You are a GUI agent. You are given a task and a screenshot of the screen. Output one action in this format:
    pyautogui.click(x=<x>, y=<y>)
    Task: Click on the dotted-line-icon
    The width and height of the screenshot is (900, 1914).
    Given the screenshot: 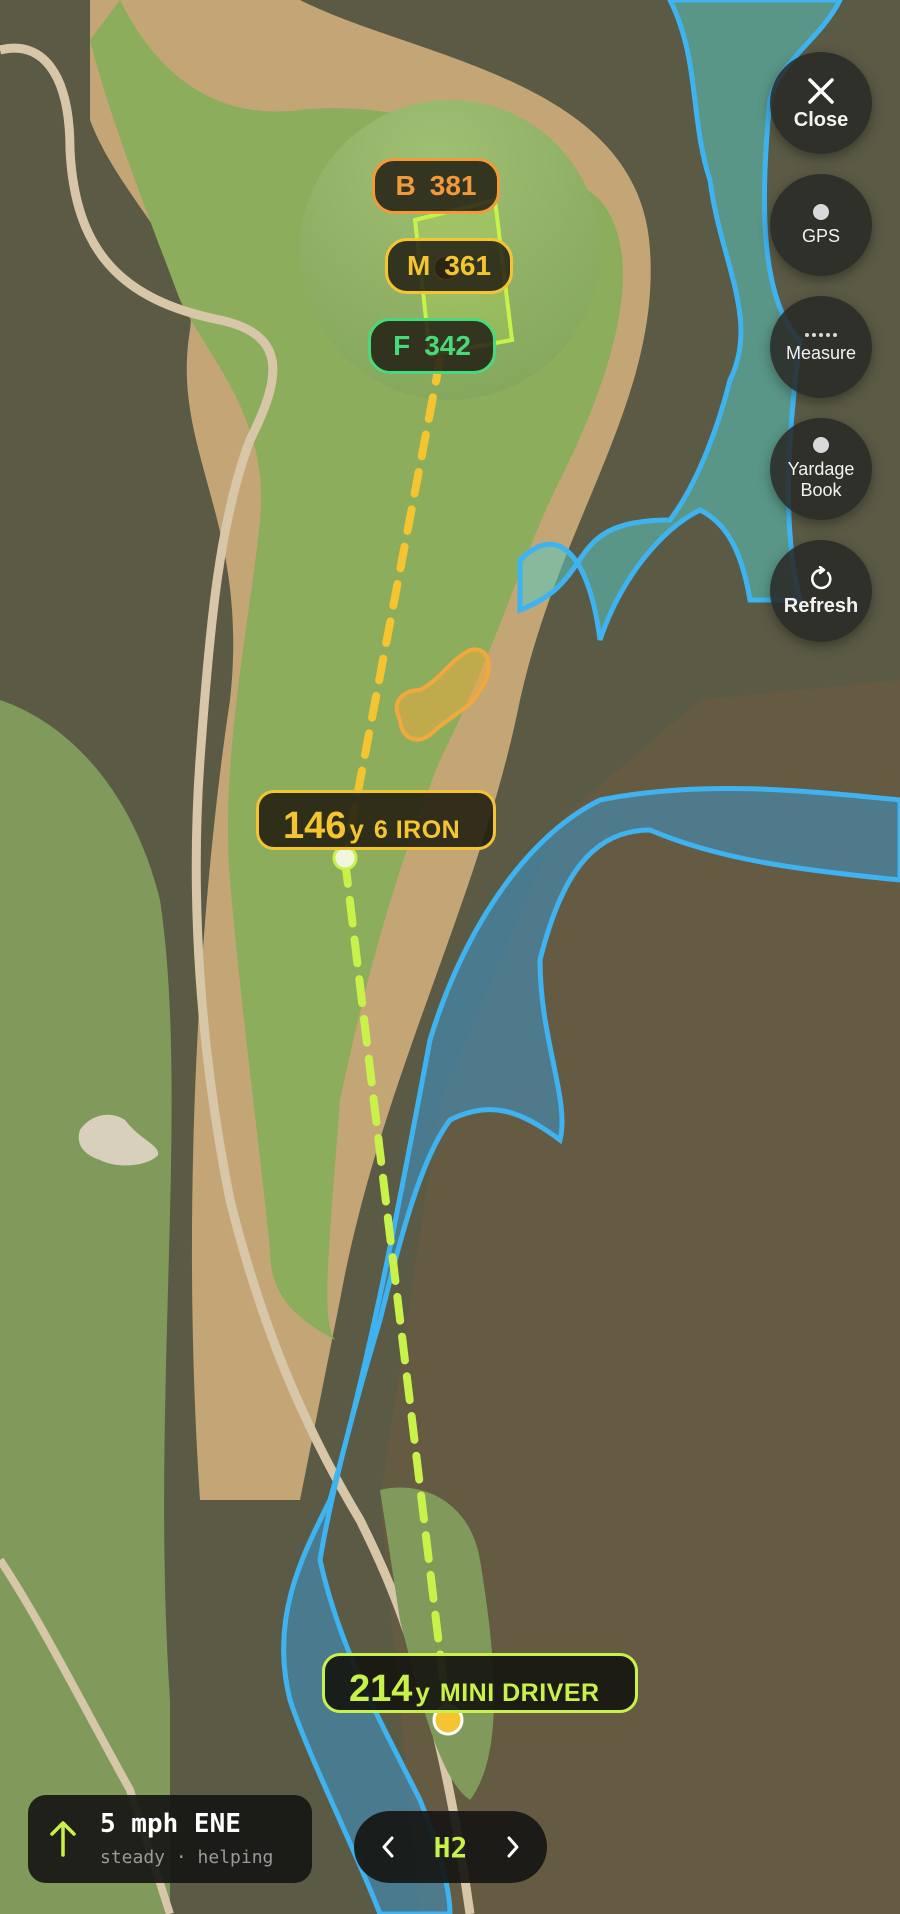 What is the action you would take?
    pyautogui.click(x=821, y=334)
    